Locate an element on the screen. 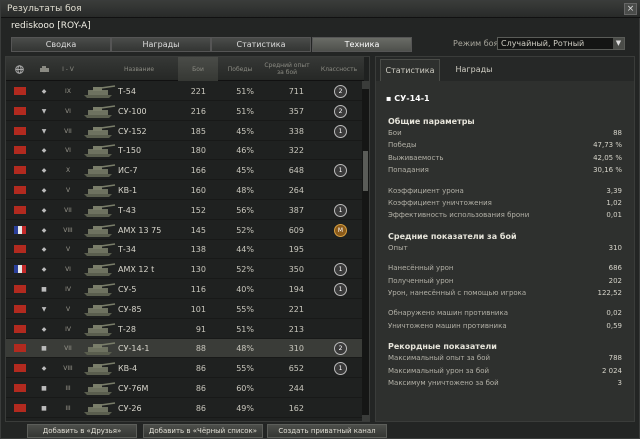 Image resolution: width=640 pixels, height=439 pixels. battle-mode-select: Случайный, Ротный ▼ is located at coordinates (561, 43).